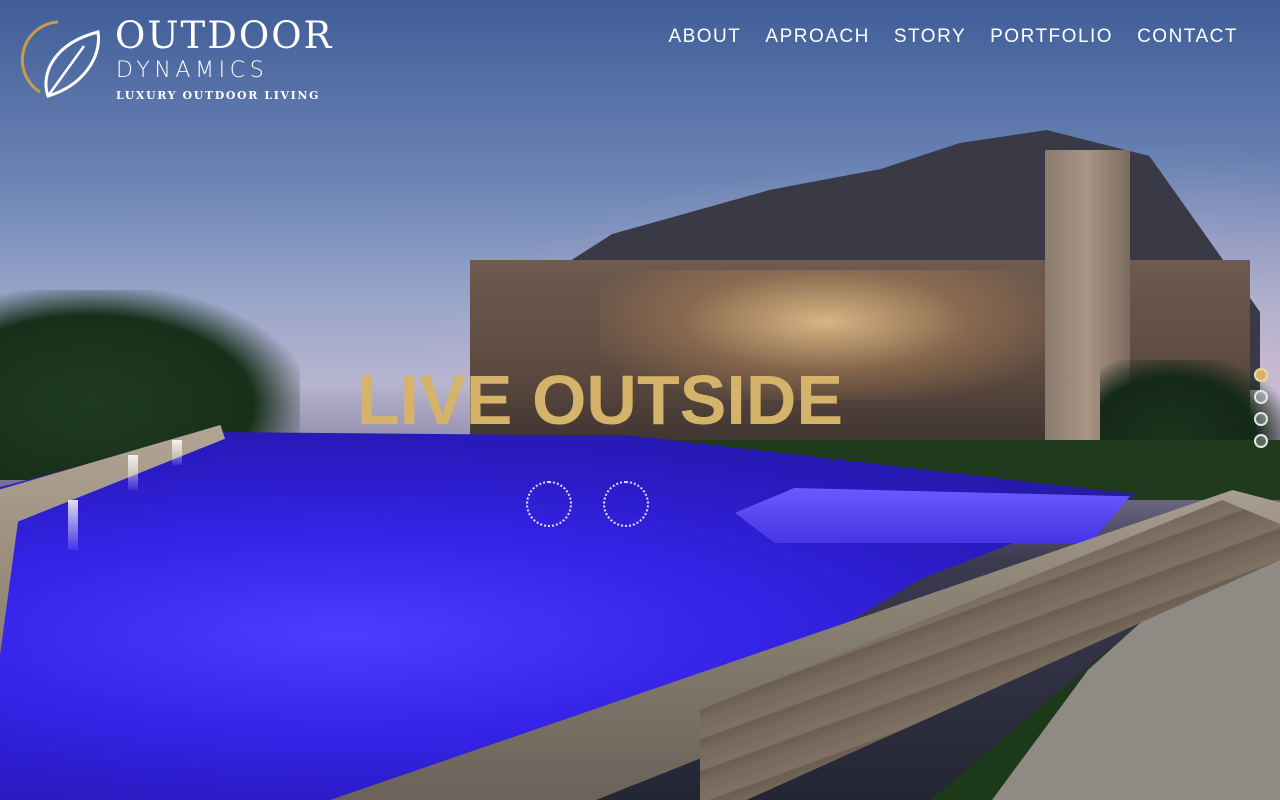 This screenshot has height=800, width=1280. I want to click on nav-contact: CONTACT, so click(1187, 37).